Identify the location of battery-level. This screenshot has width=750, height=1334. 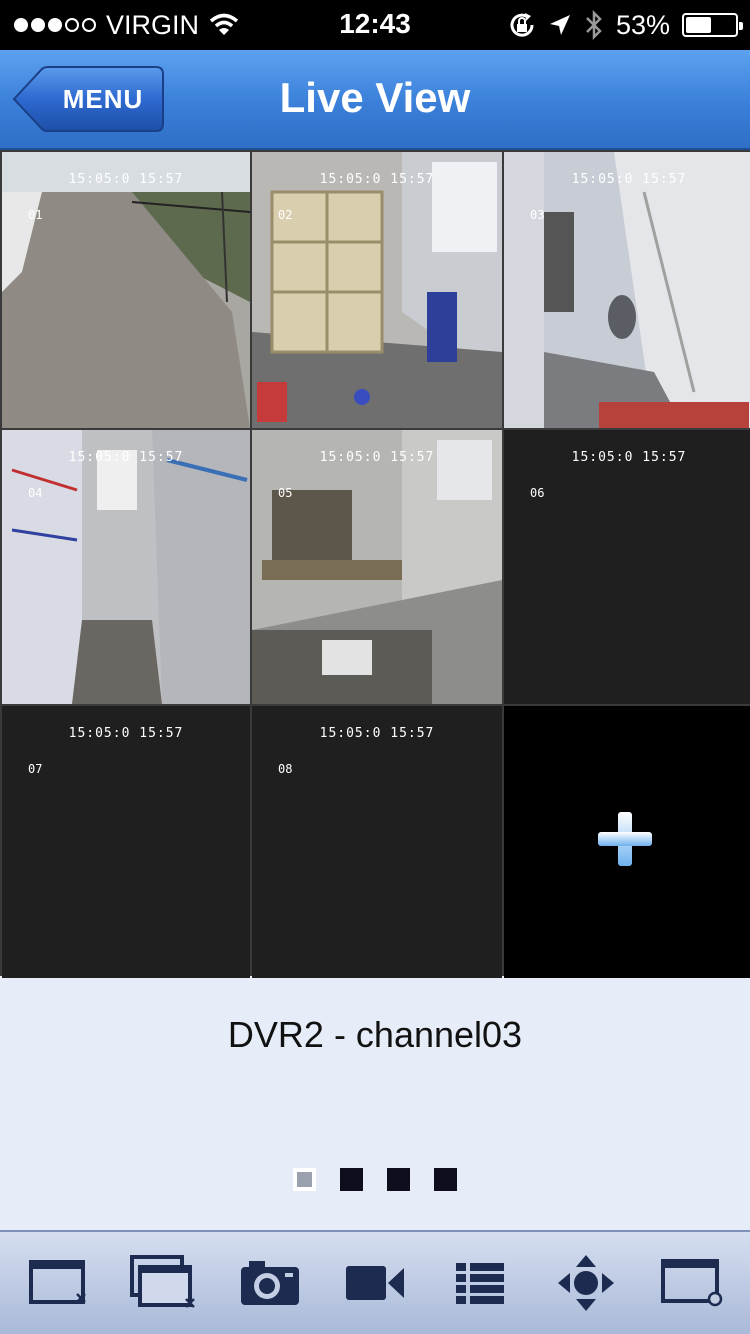
(698, 25).